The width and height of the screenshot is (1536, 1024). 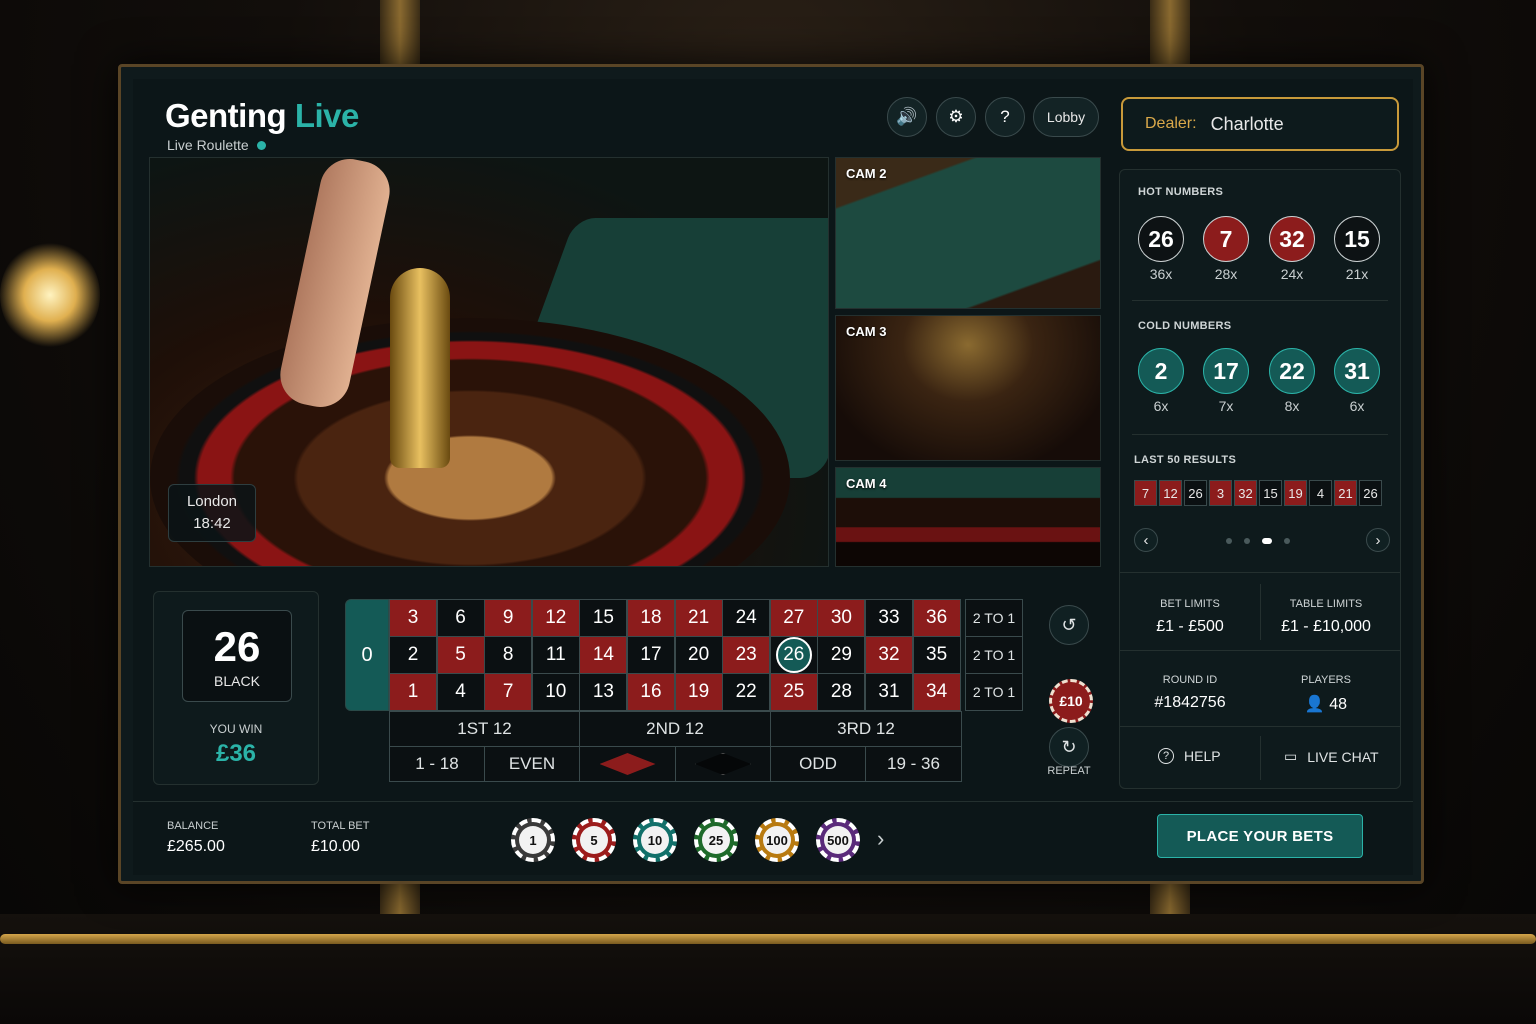 I want to click on bet-number-13: 13, so click(x=603, y=692).